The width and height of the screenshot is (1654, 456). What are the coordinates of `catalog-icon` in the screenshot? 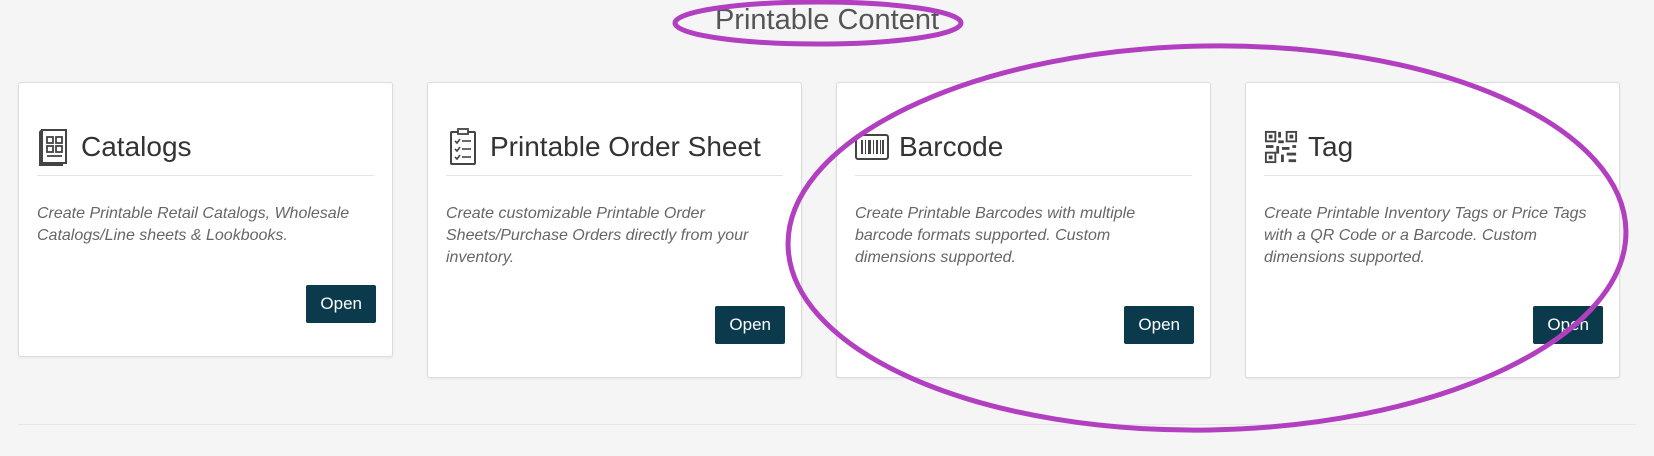 It's located at (54, 147).